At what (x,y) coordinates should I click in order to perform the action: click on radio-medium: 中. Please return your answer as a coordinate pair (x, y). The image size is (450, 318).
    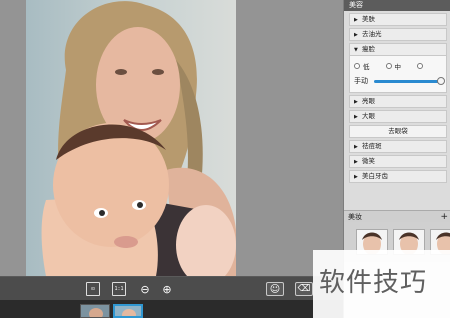
    Looking at the image, I should click on (393, 66).